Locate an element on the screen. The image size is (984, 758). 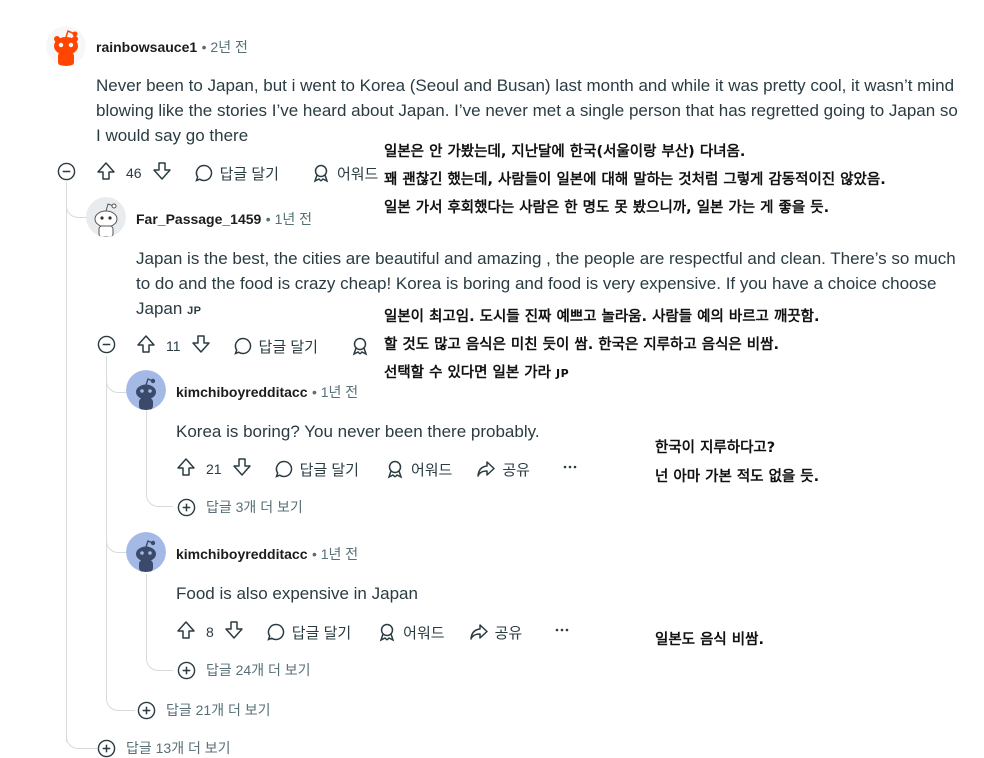
more-replies-button: 답글 21개 더 보기 is located at coordinates (204, 710).